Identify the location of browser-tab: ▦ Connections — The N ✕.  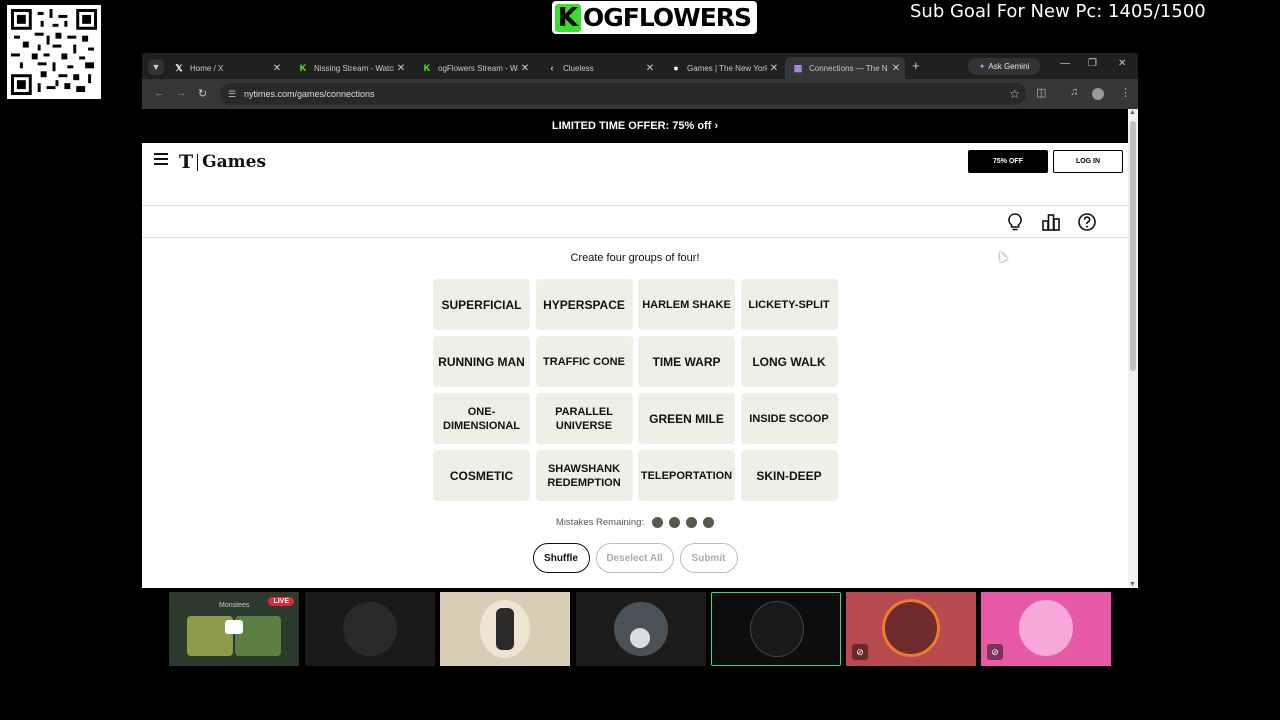
(845, 68).